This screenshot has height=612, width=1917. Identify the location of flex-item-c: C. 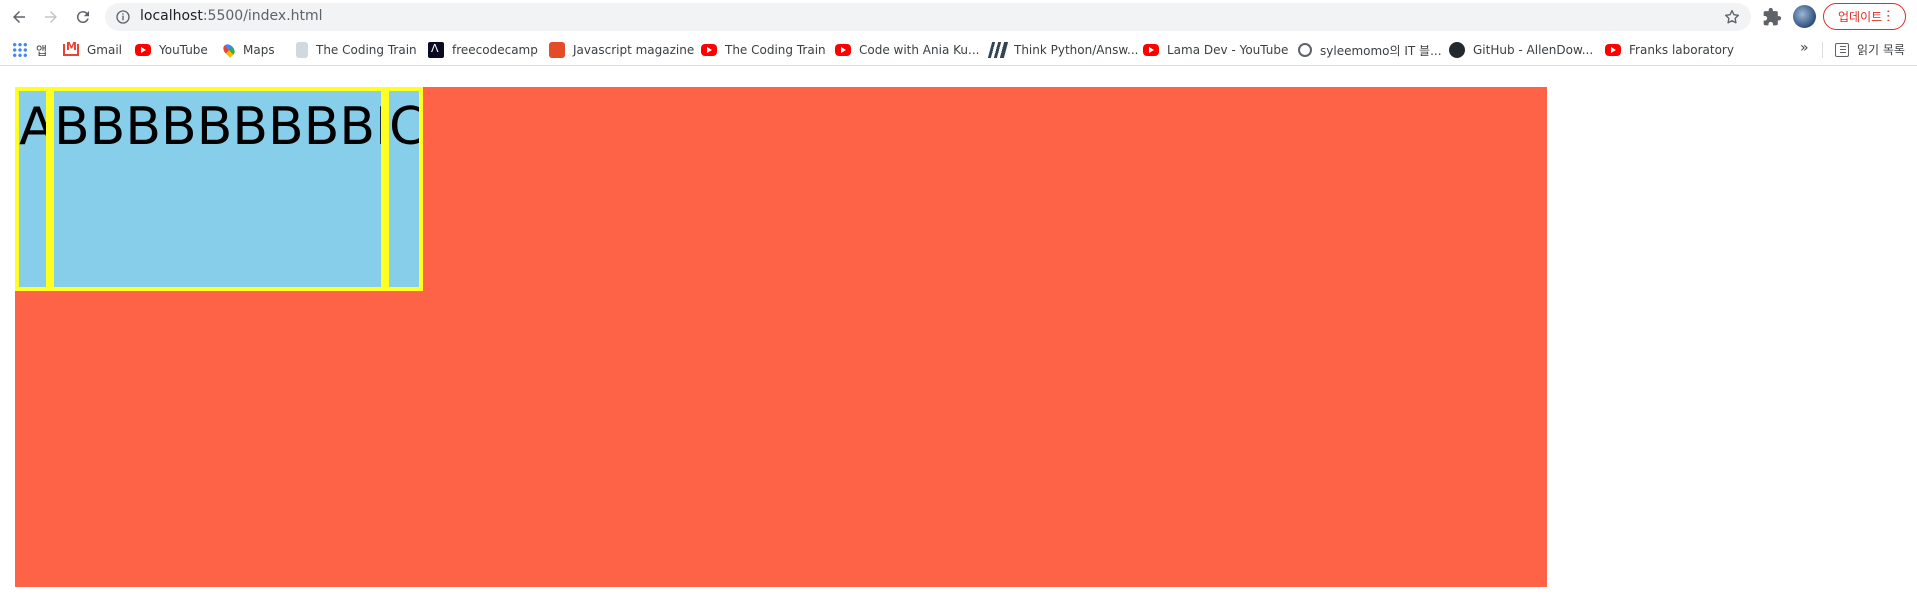
(404, 189).